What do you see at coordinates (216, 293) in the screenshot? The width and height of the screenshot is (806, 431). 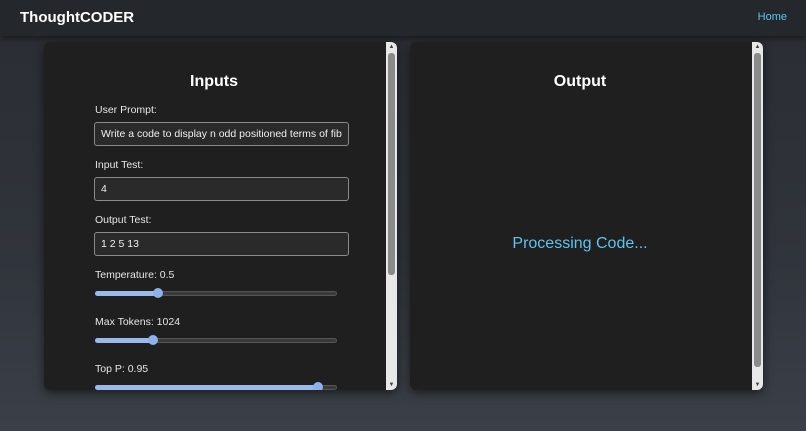 I see `temperature-slider` at bounding box center [216, 293].